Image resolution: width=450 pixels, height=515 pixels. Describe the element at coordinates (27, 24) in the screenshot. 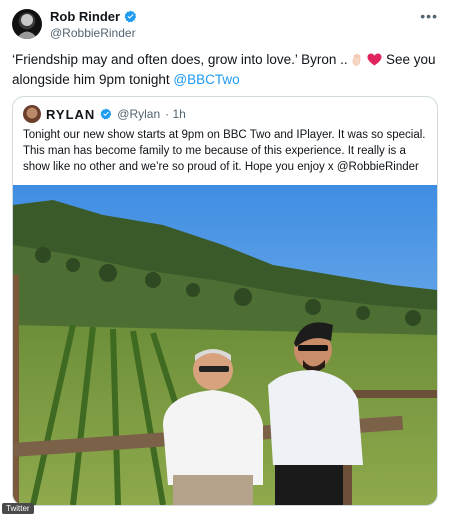

I see `author-avatar` at that location.